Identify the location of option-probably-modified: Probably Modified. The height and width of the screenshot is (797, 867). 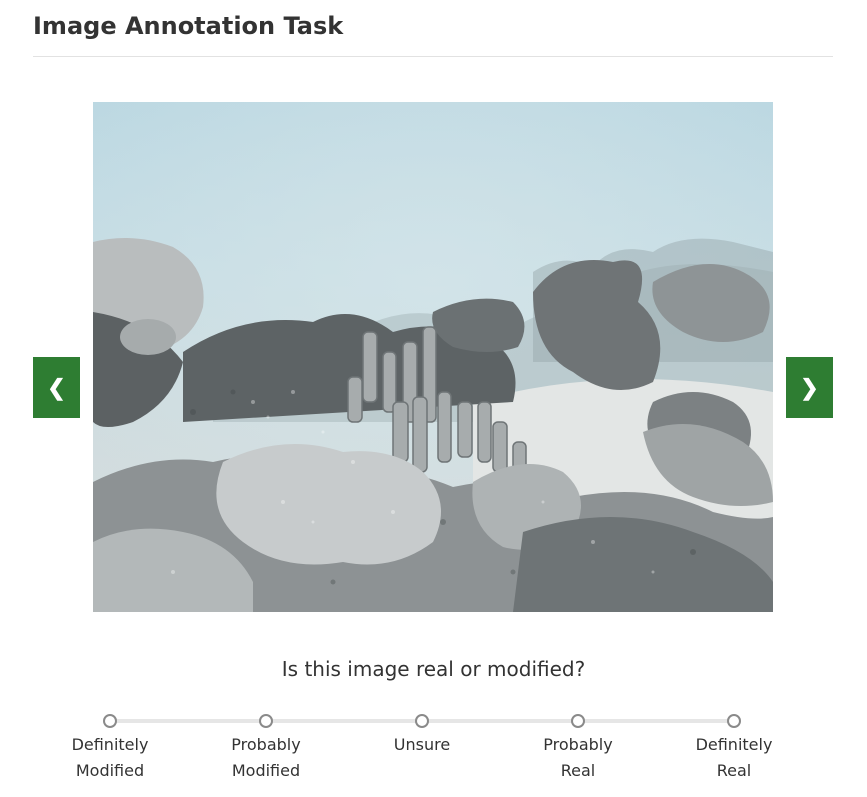
(266, 748).